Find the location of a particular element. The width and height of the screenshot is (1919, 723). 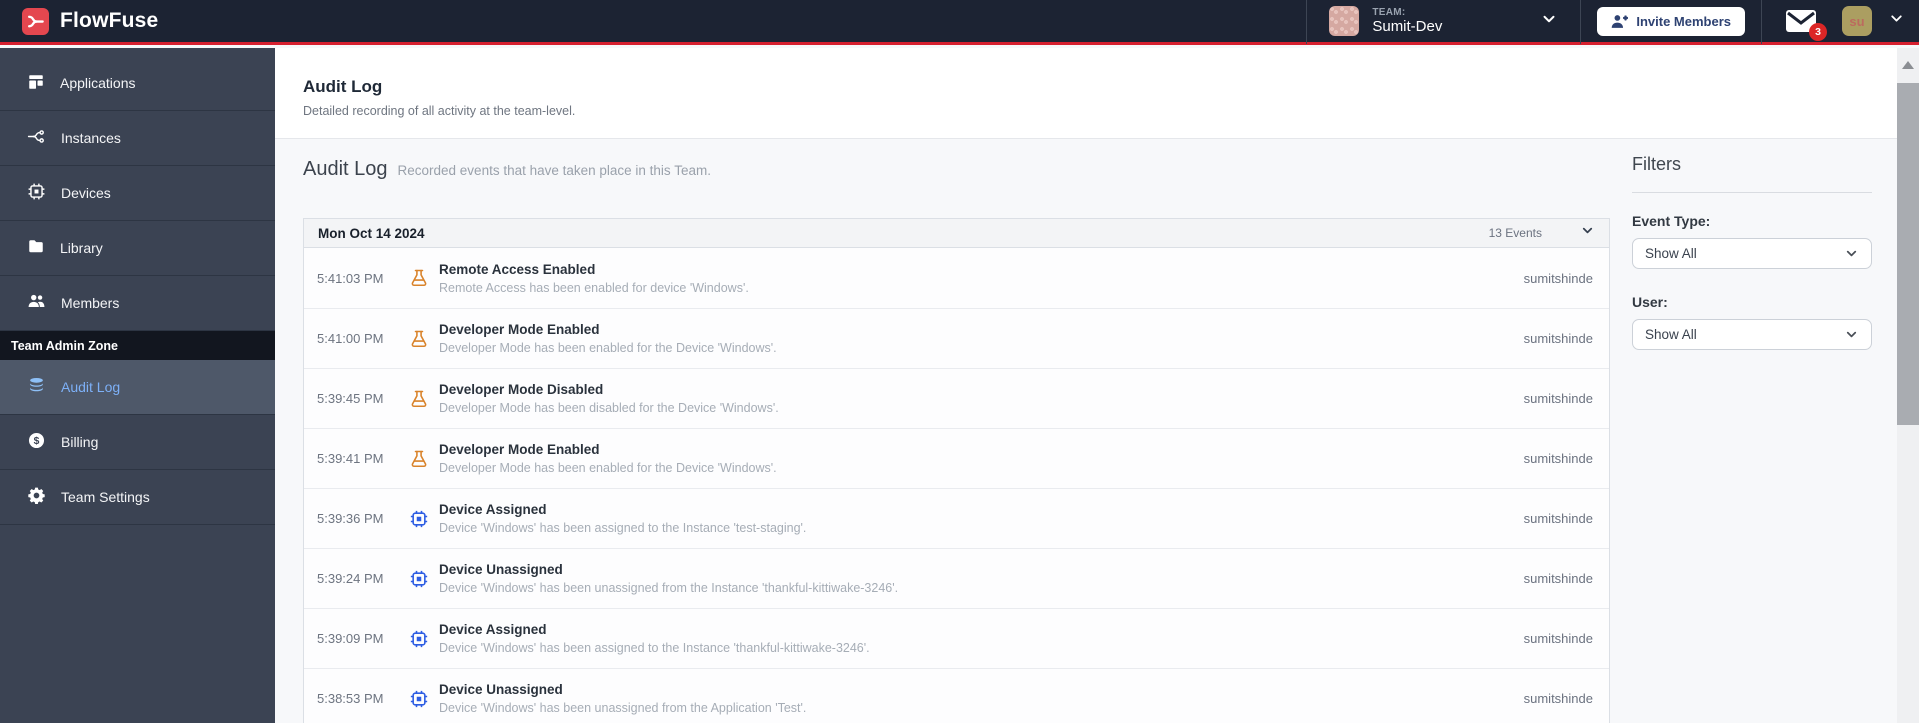

brand-name: FlowFuse is located at coordinates (109, 20).